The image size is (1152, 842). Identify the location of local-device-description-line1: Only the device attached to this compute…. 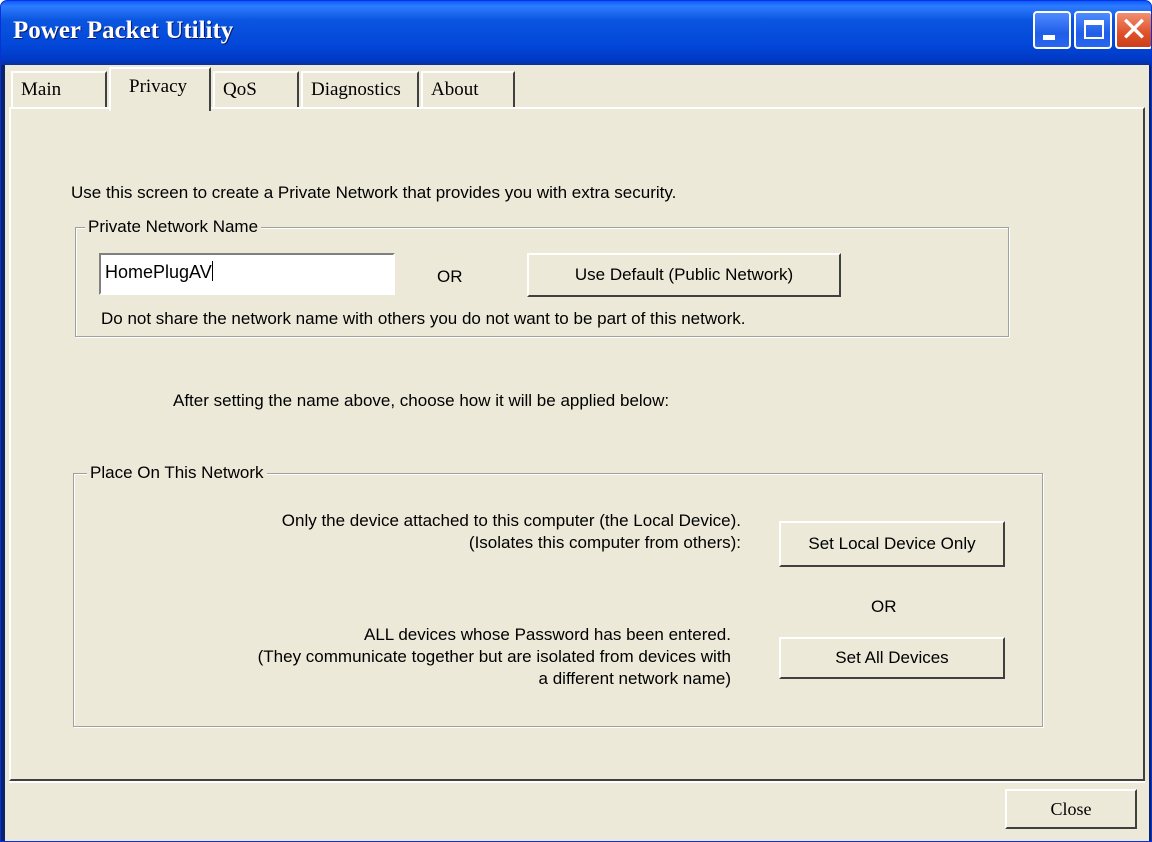
(511, 520).